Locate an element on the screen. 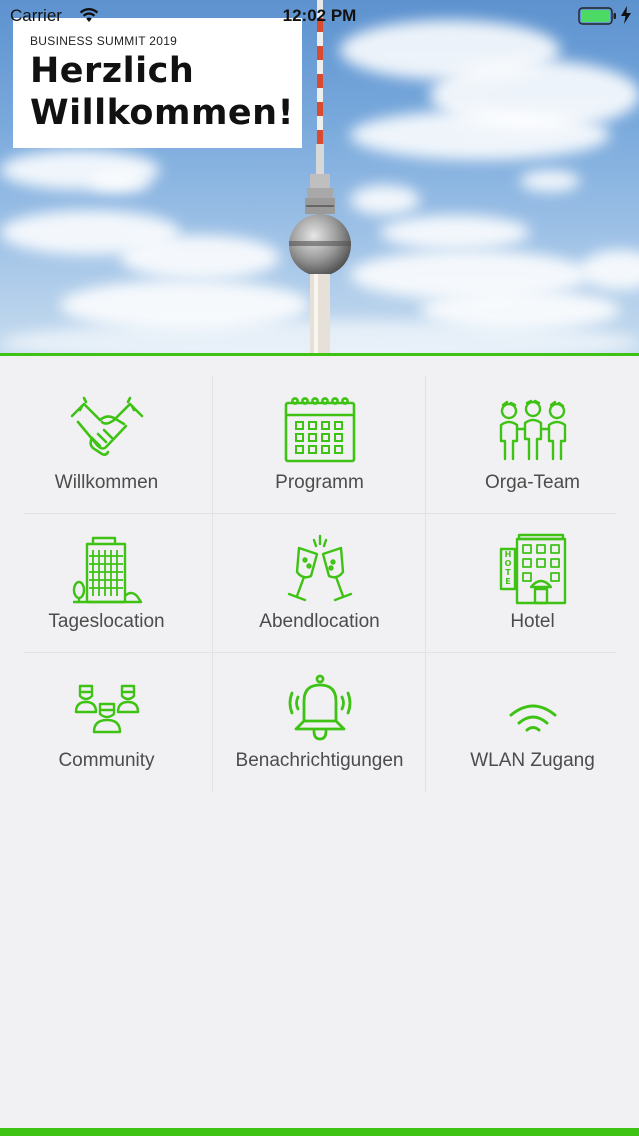 The image size is (639, 1136). office-building-icon is located at coordinates (107, 570).